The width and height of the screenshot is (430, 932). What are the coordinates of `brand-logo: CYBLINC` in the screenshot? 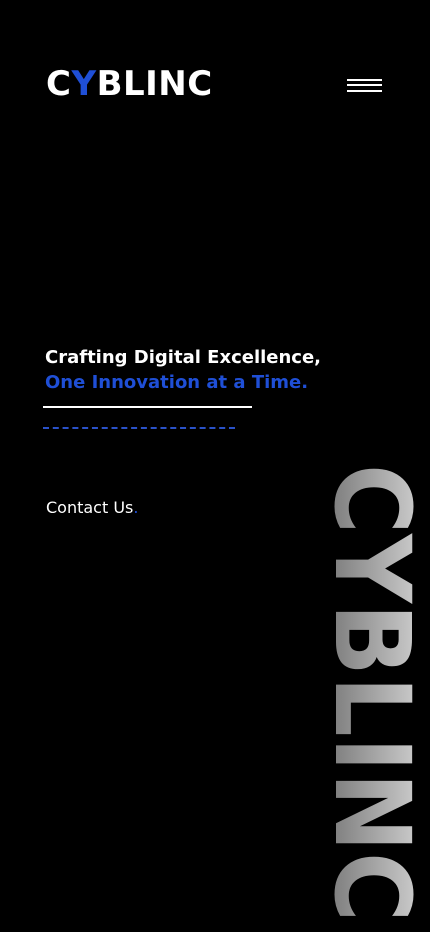 It's located at (129, 84).